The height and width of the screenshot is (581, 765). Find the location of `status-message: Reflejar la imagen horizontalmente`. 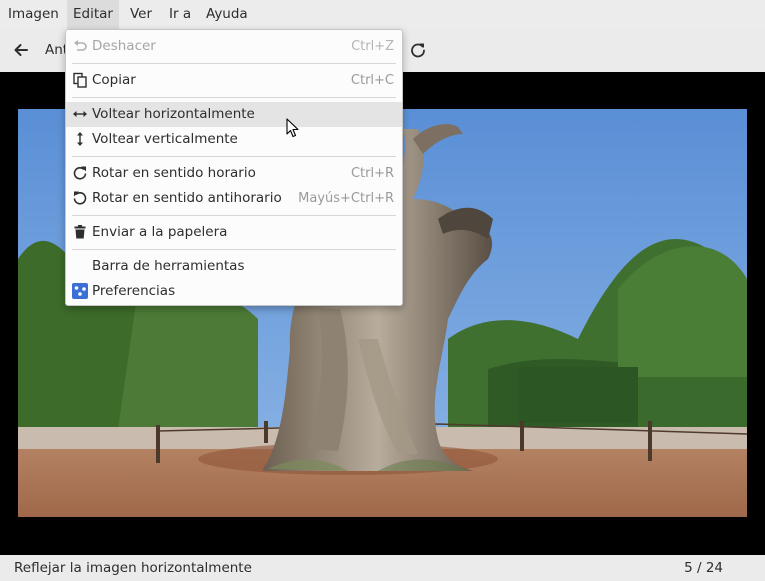

status-message: Reflejar la imagen horizontalmente is located at coordinates (133, 568).